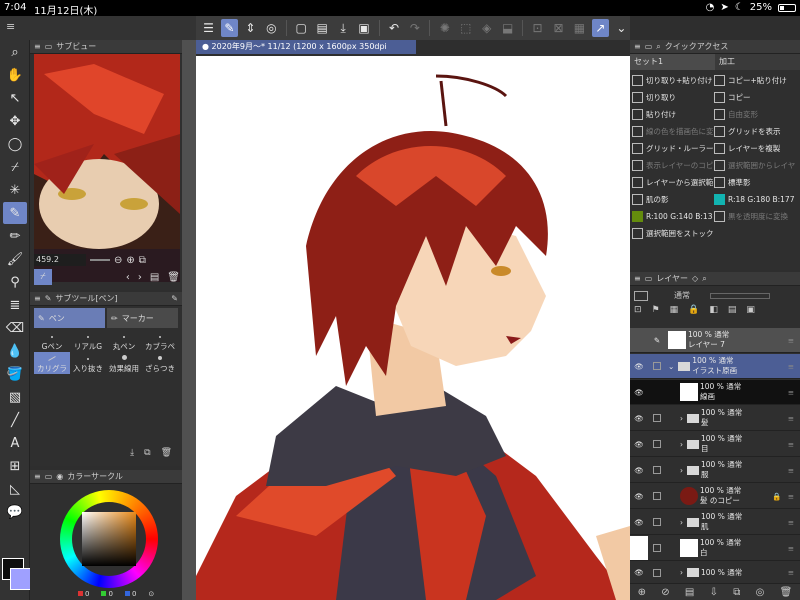 This screenshot has height=600, width=800. What do you see at coordinates (673, 148) in the screenshot?
I see `qa-grid-ruler: グリッド・ルーラーの` at bounding box center [673, 148].